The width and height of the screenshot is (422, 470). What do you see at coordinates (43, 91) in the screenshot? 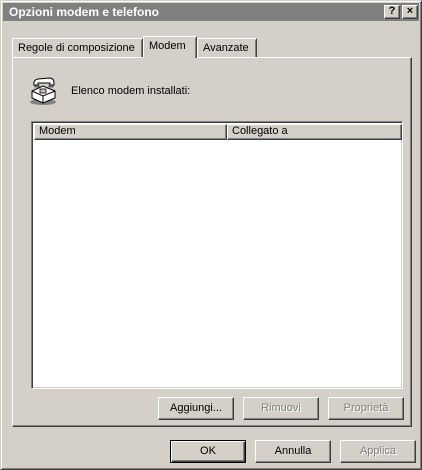
I see `telephone-icon` at bounding box center [43, 91].